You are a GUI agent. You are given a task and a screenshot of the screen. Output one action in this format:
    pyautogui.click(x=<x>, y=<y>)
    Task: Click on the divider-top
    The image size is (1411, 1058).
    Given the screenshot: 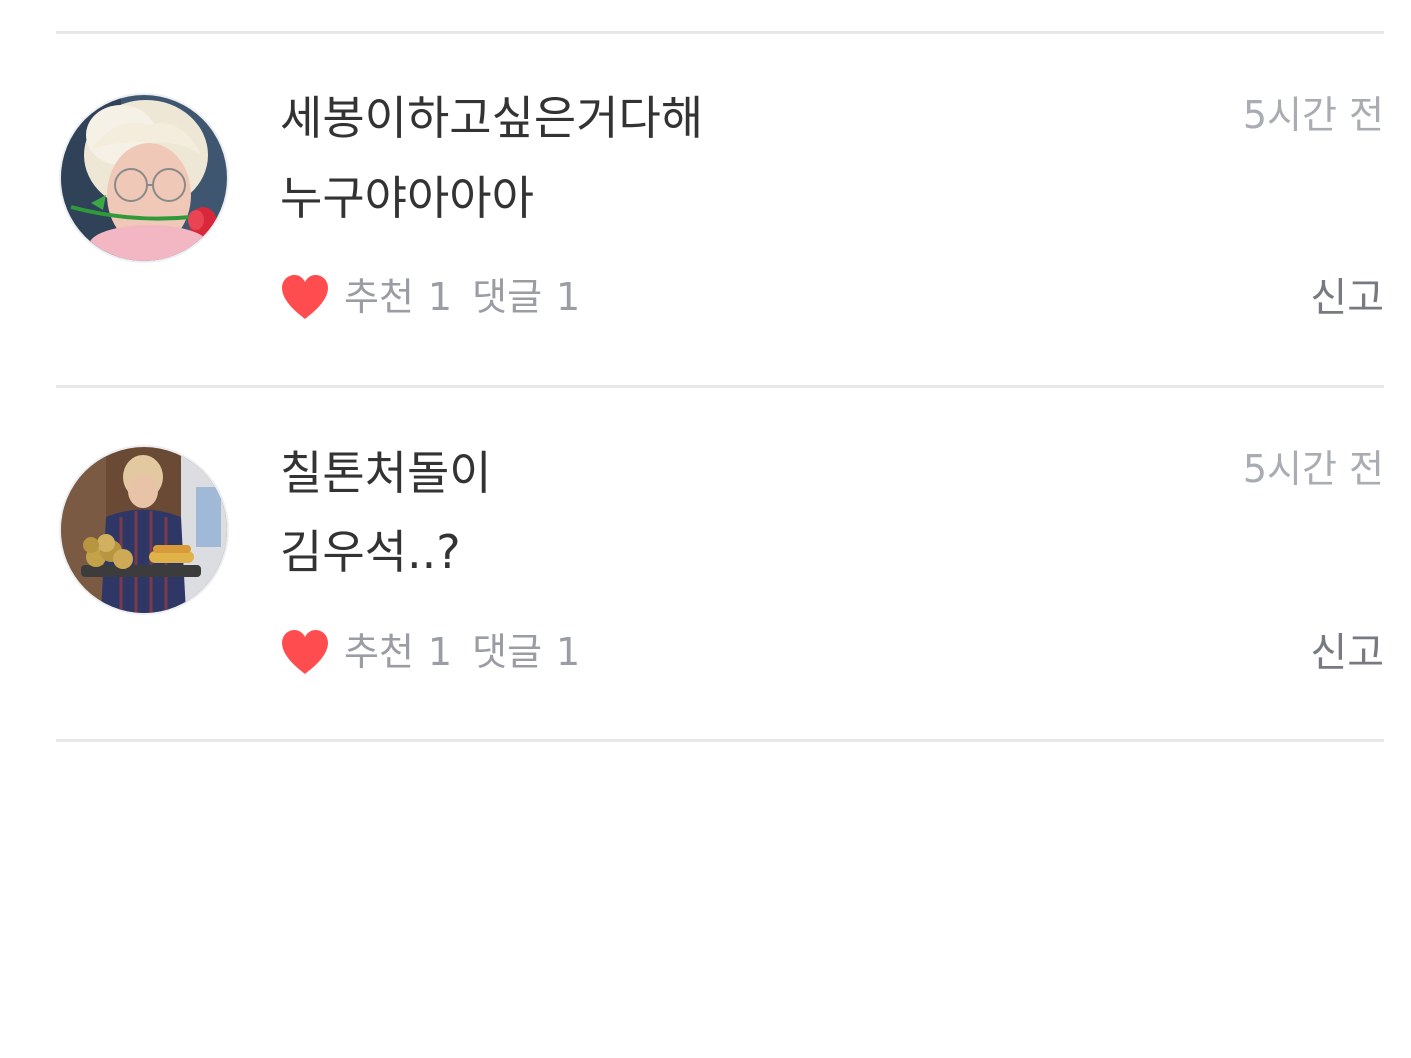 What is the action you would take?
    pyautogui.click(x=720, y=32)
    